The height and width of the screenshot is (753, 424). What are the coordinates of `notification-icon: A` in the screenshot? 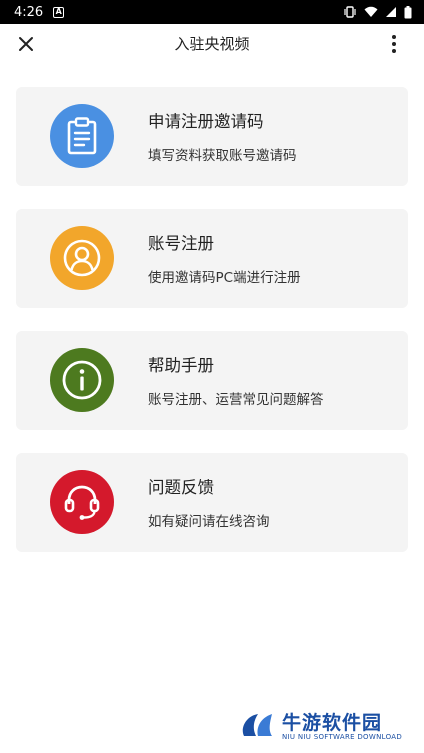 It's located at (59, 12).